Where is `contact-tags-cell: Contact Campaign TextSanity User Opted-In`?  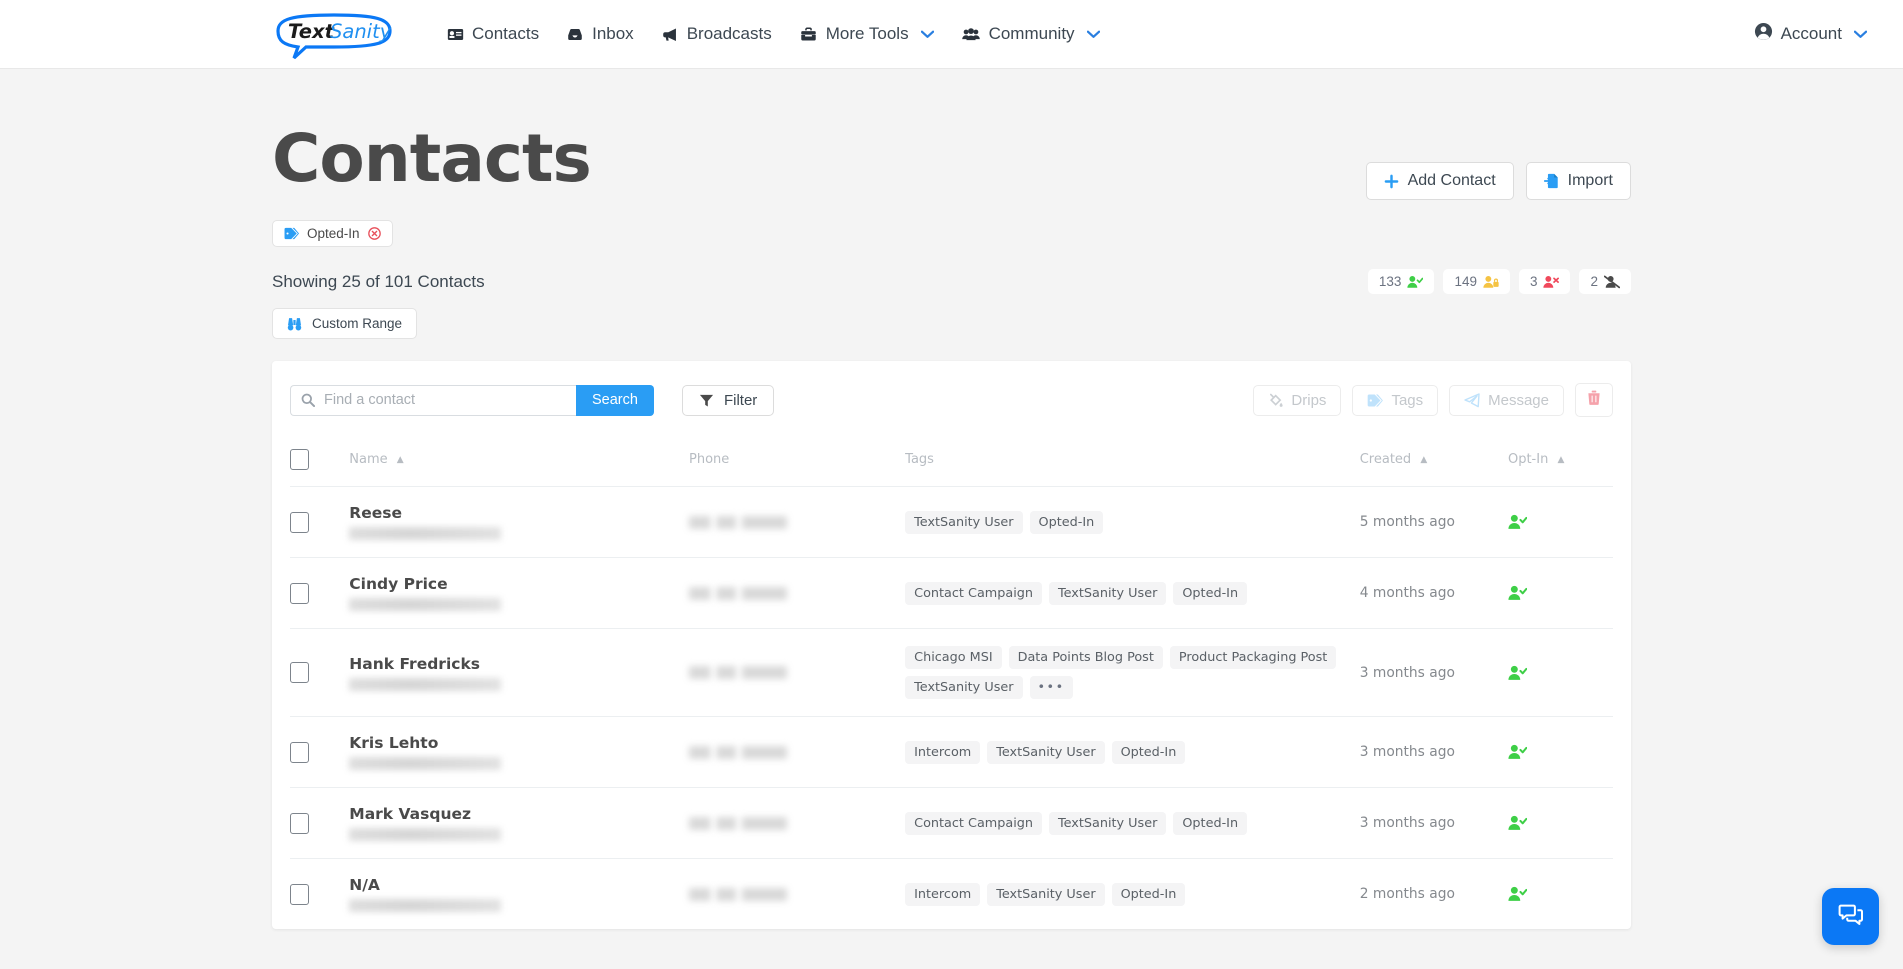 contact-tags-cell: Contact Campaign TextSanity User Opted-In is located at coordinates (1132, 823).